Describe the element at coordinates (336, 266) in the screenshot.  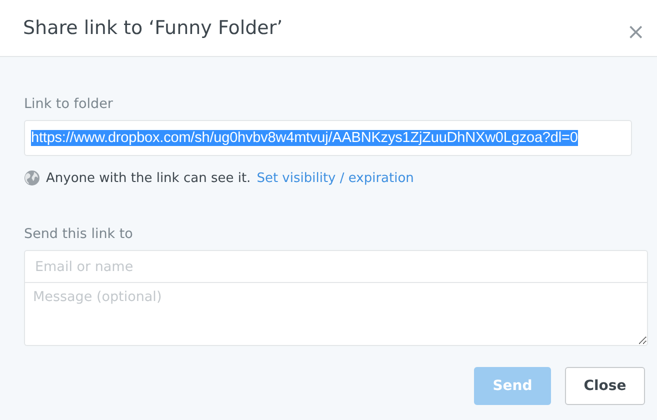
I see `email-field: Email or name` at that location.